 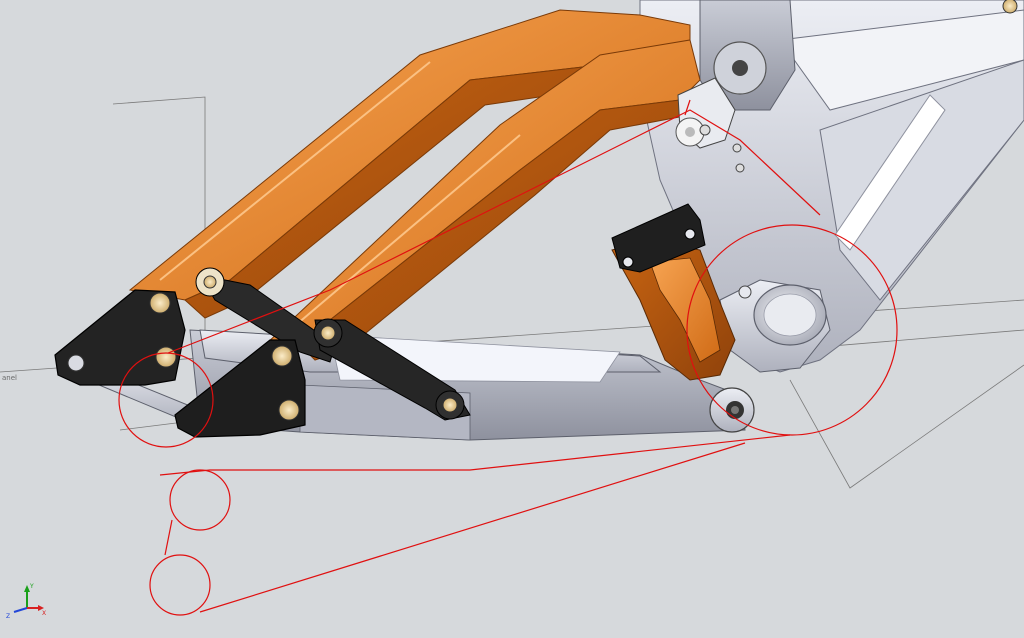 I want to click on triad-x-label: X, so click(x=44, y=613).